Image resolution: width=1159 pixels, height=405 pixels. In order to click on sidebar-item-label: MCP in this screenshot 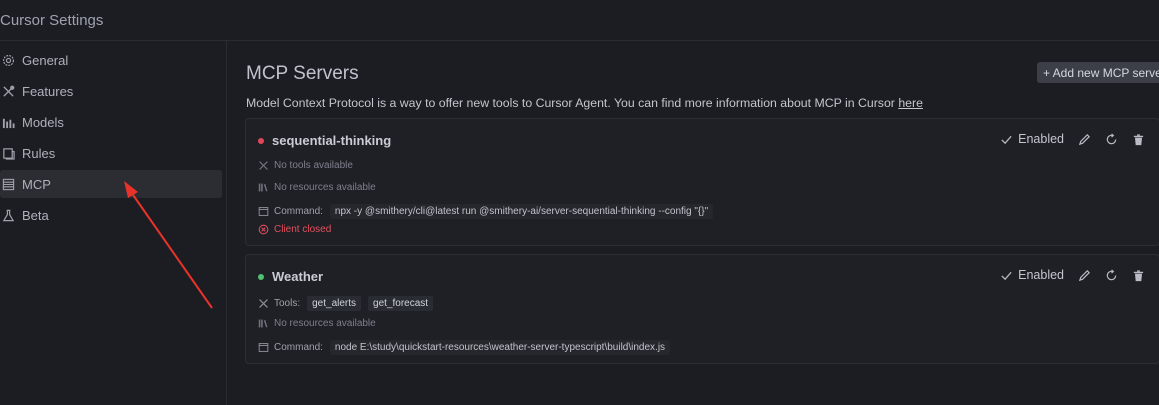, I will do `click(36, 184)`.